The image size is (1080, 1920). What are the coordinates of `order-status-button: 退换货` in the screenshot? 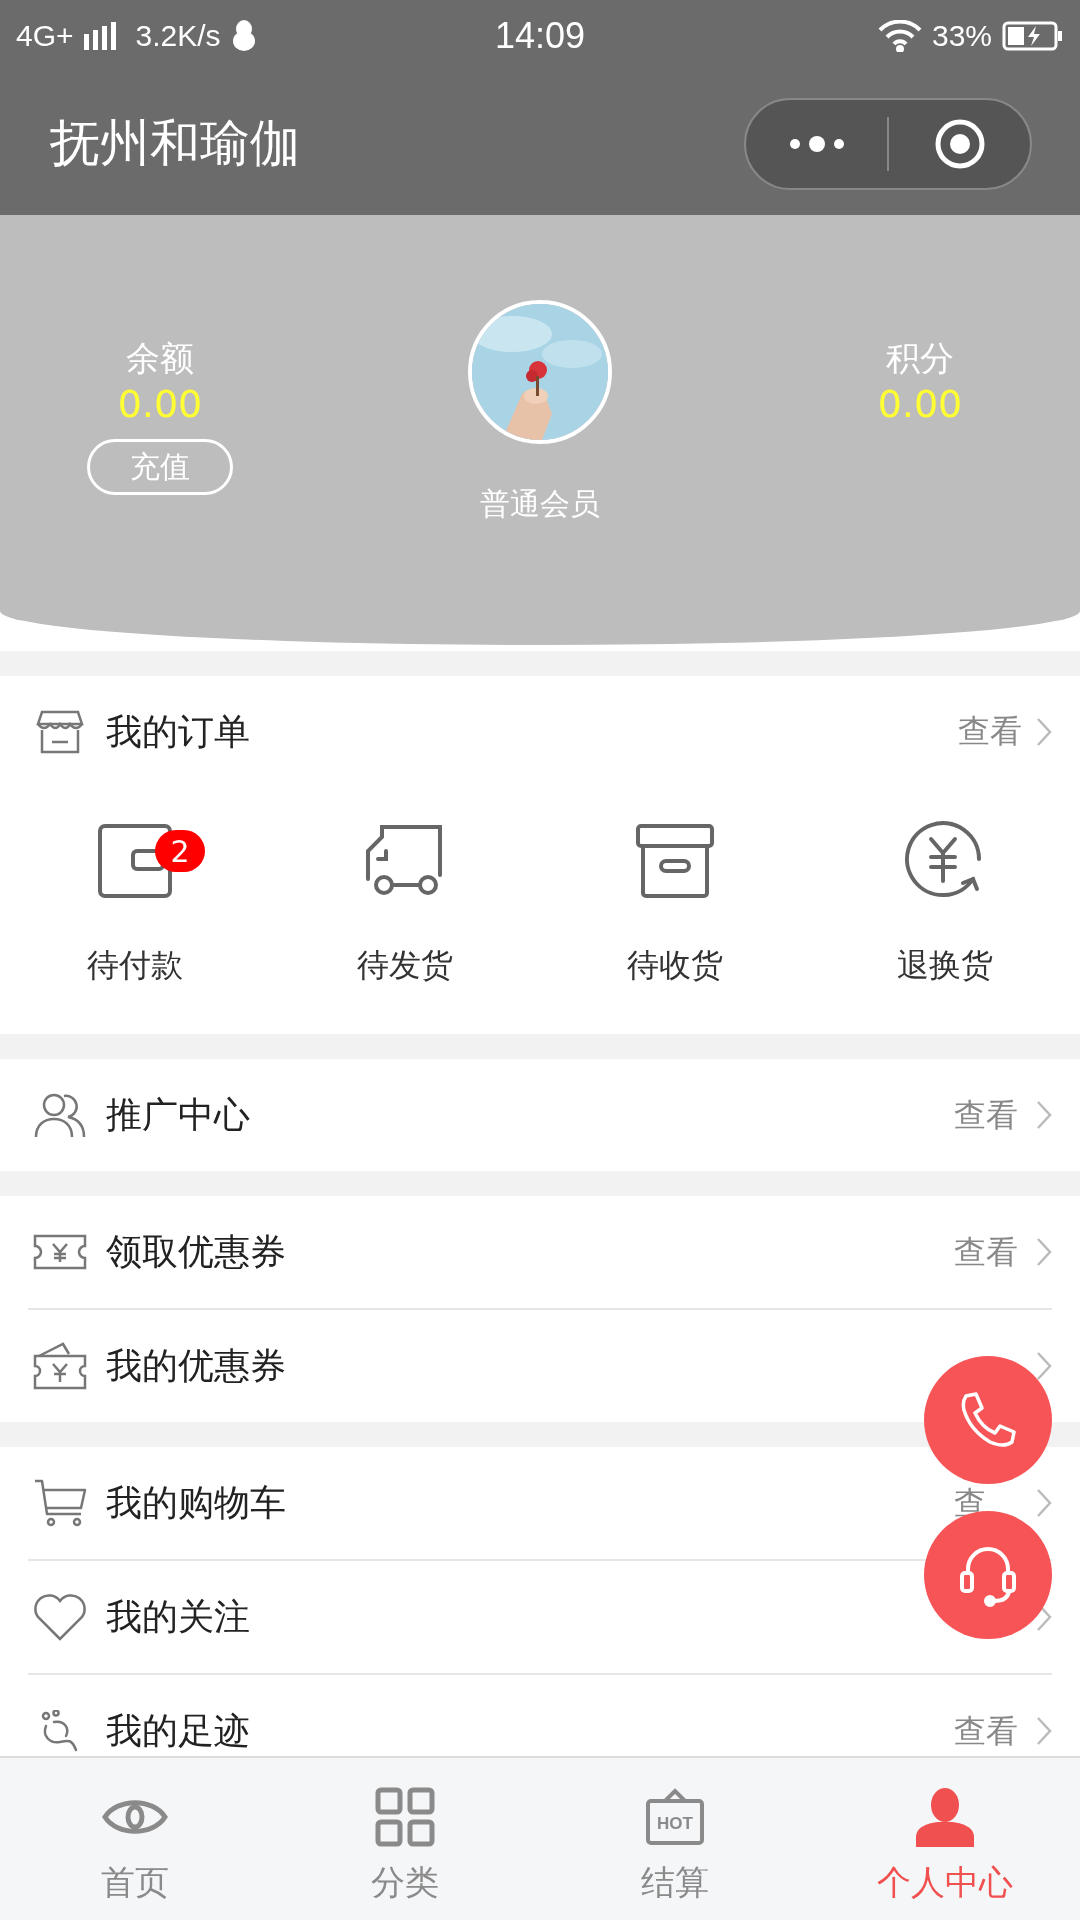 It's located at (945, 903).